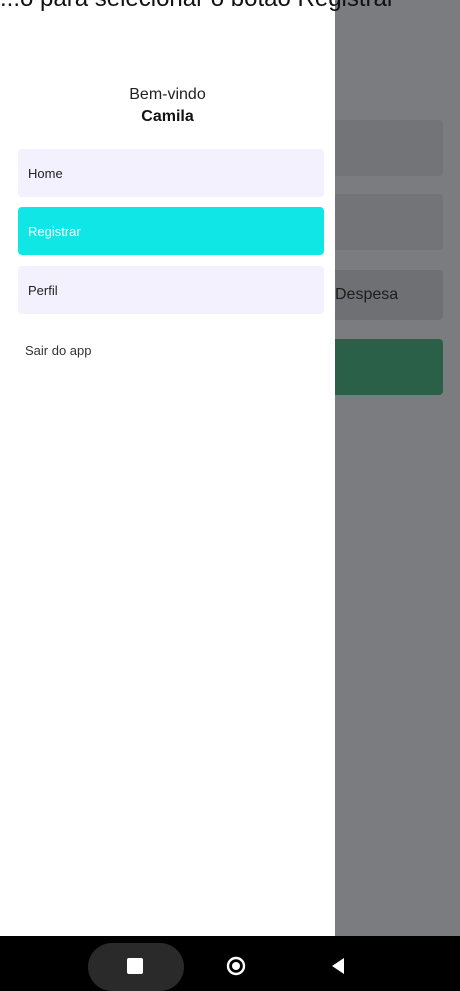 This screenshot has width=460, height=991. I want to click on drawer-item-perfil: Perfil, so click(171, 290).